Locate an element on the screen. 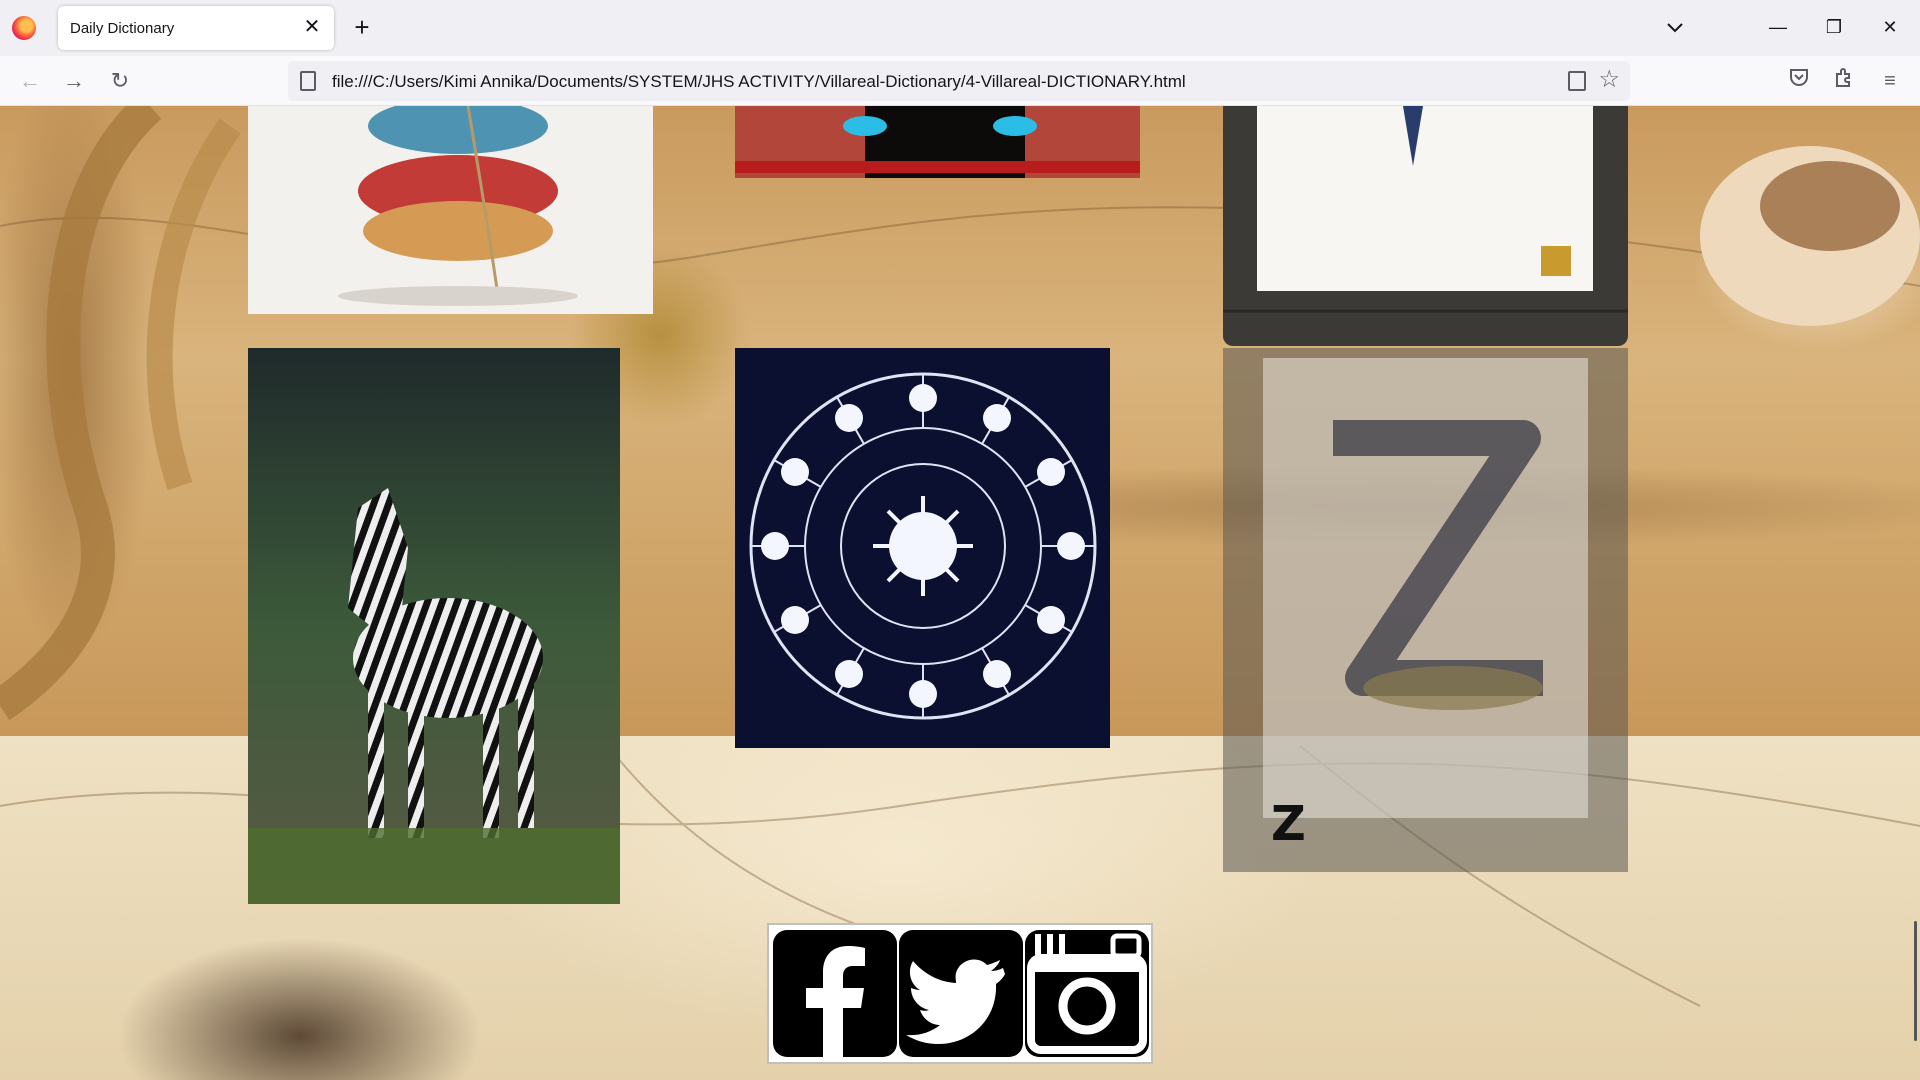 This screenshot has width=1920, height=1080. image-zebra is located at coordinates (434, 626).